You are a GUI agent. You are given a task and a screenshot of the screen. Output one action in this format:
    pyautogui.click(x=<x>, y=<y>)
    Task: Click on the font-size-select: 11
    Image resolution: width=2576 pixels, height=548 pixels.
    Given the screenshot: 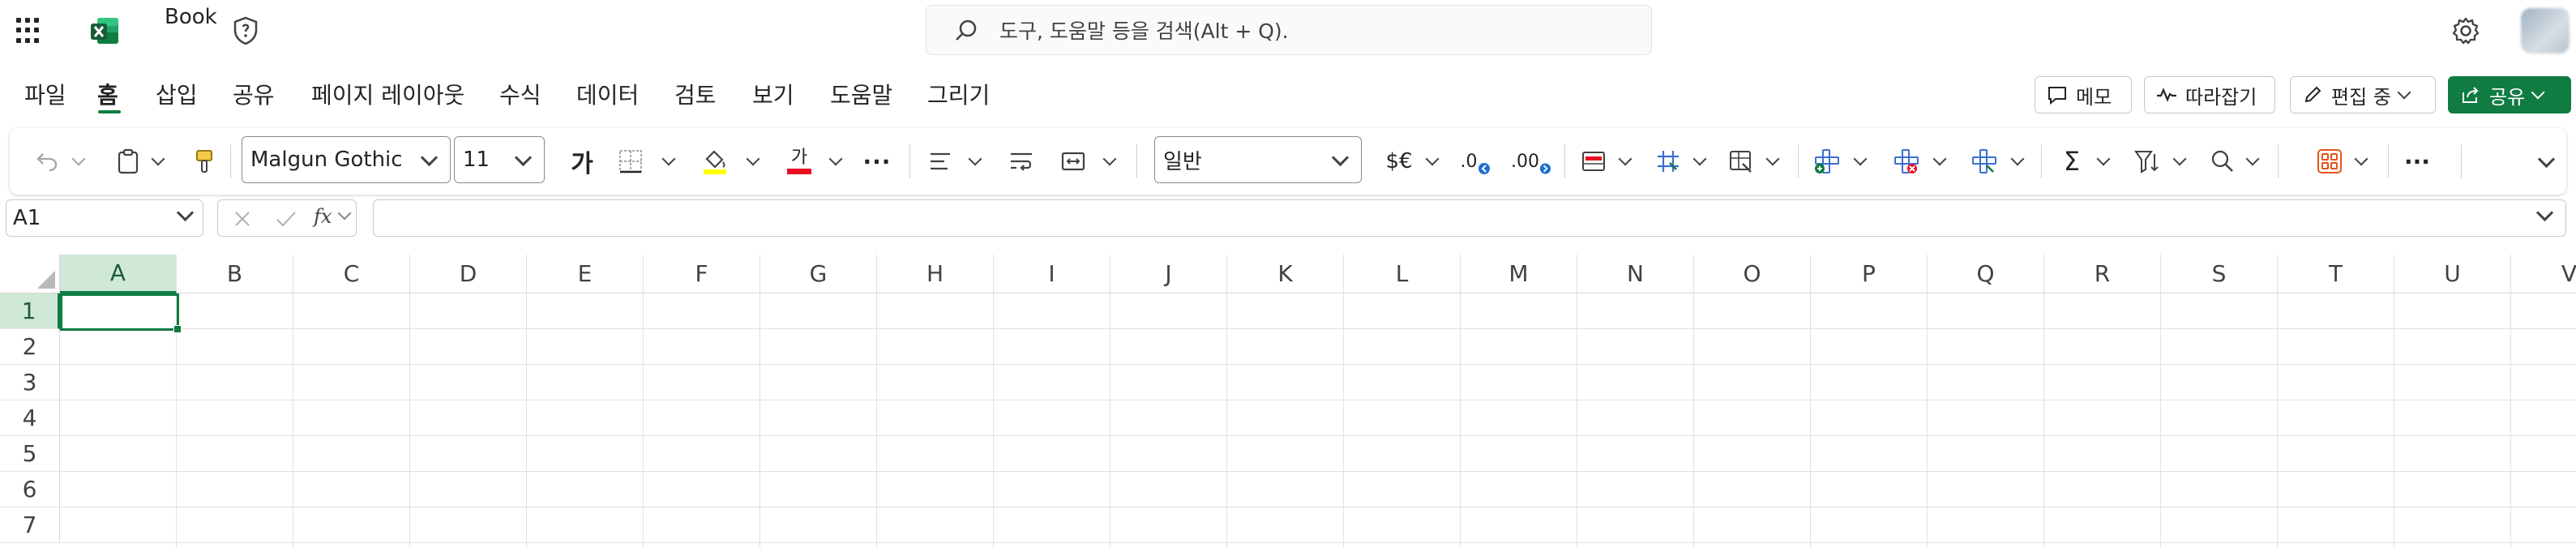 What is the action you would take?
    pyautogui.click(x=499, y=159)
    